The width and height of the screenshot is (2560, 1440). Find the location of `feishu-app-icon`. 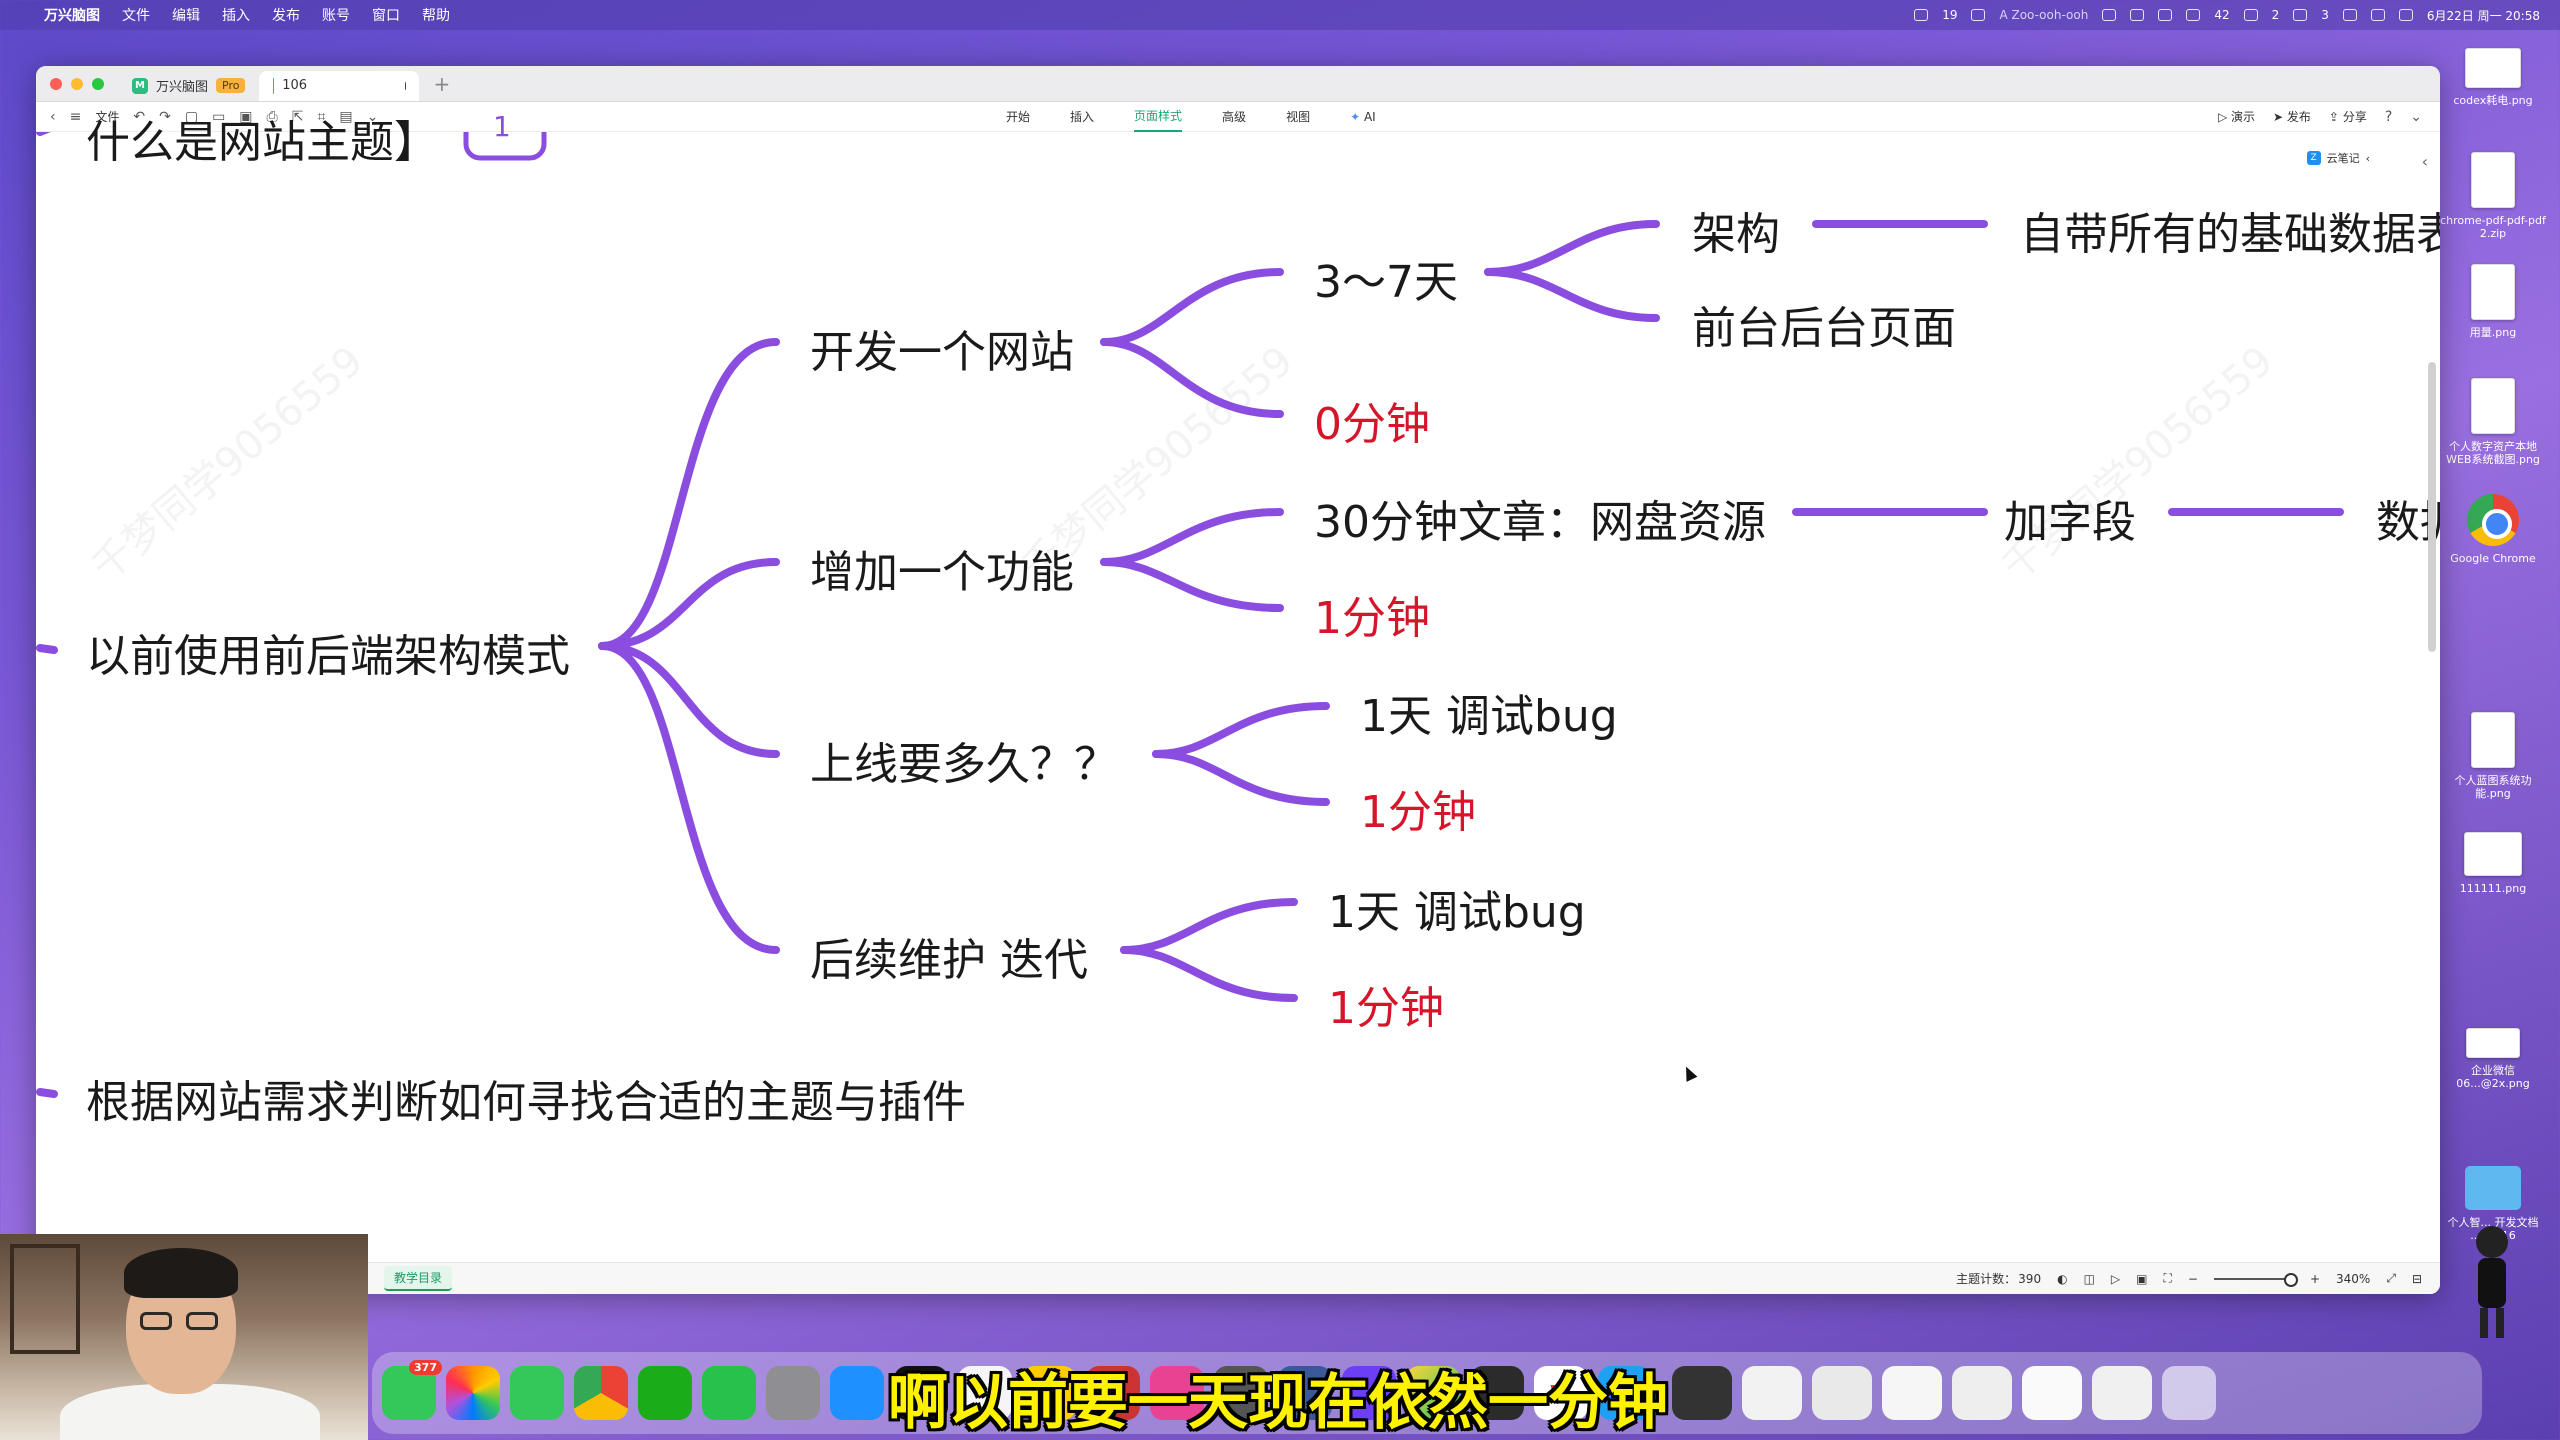

feishu-app-icon is located at coordinates (857, 1393).